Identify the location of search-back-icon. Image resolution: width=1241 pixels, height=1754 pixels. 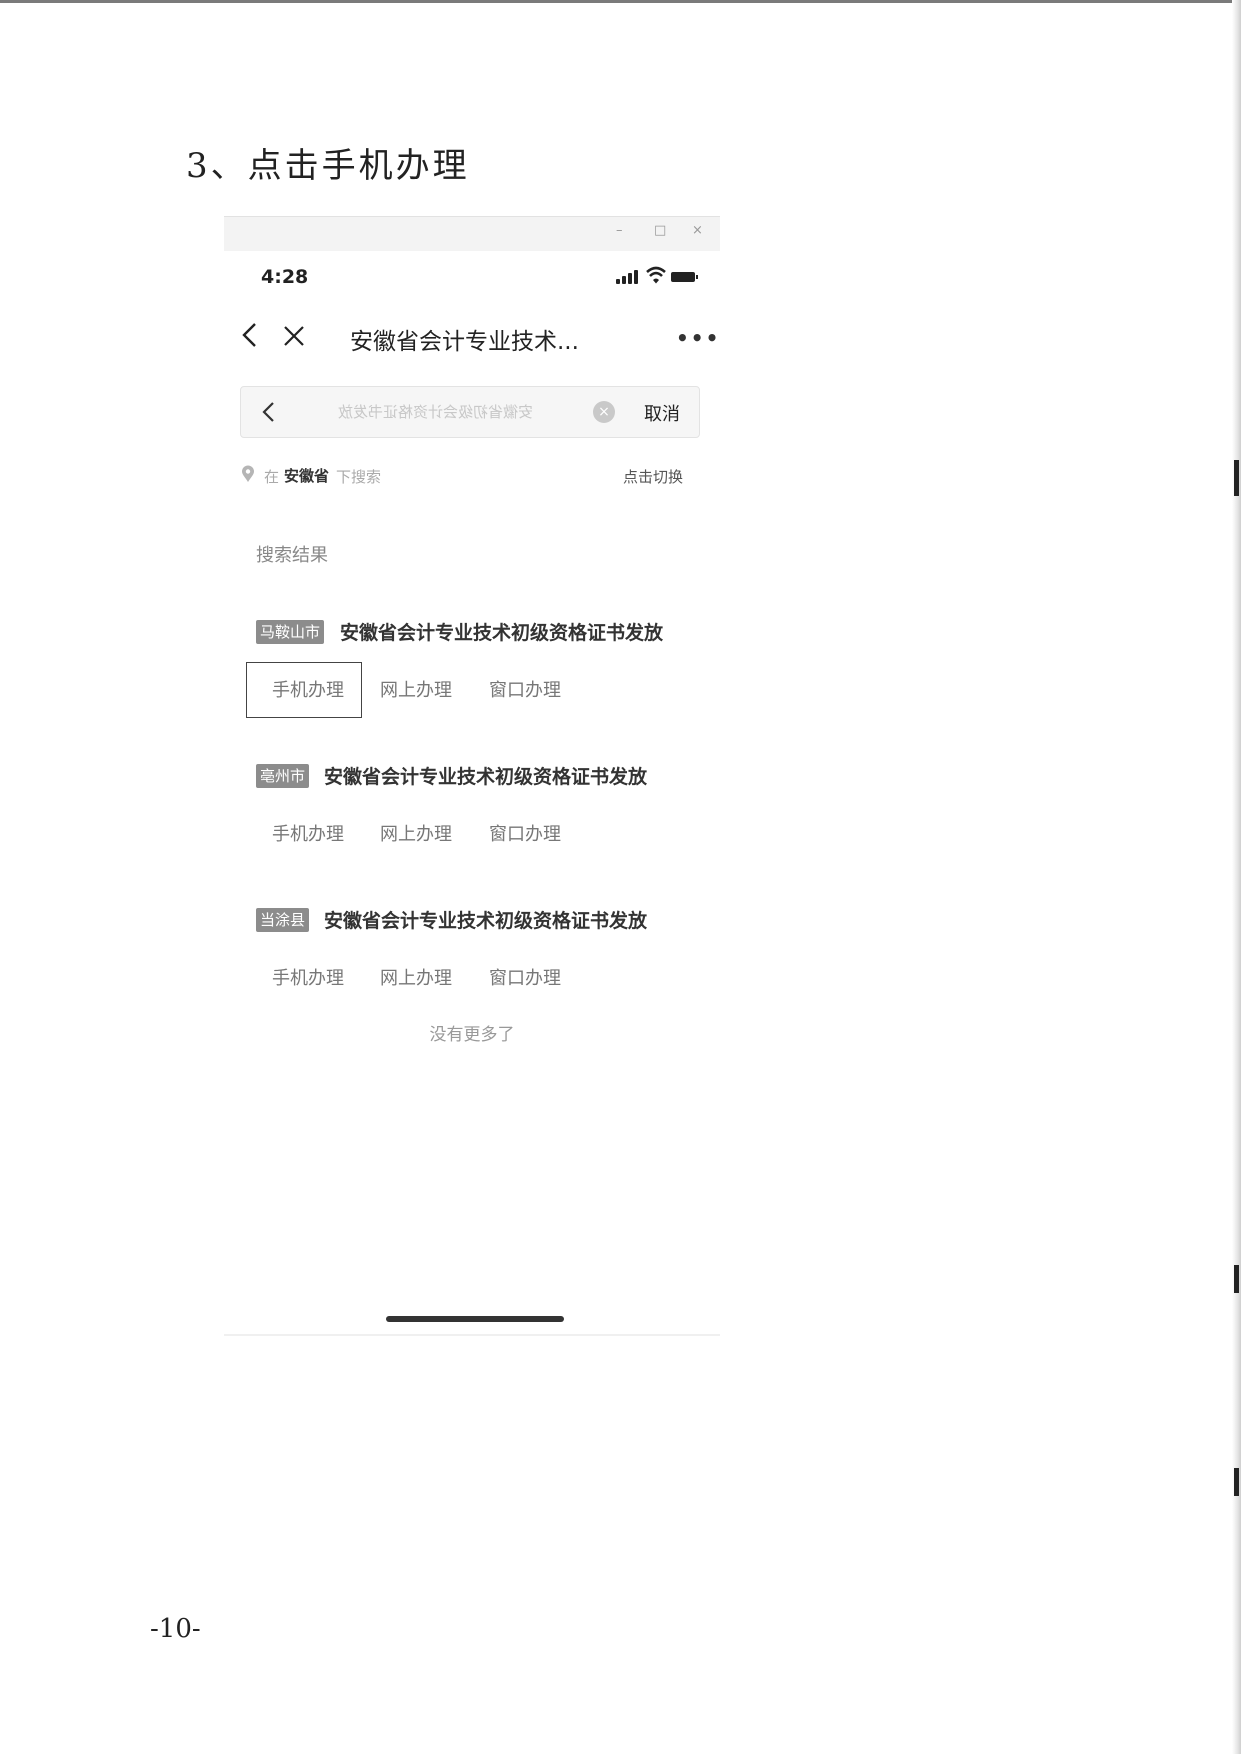
(268, 412).